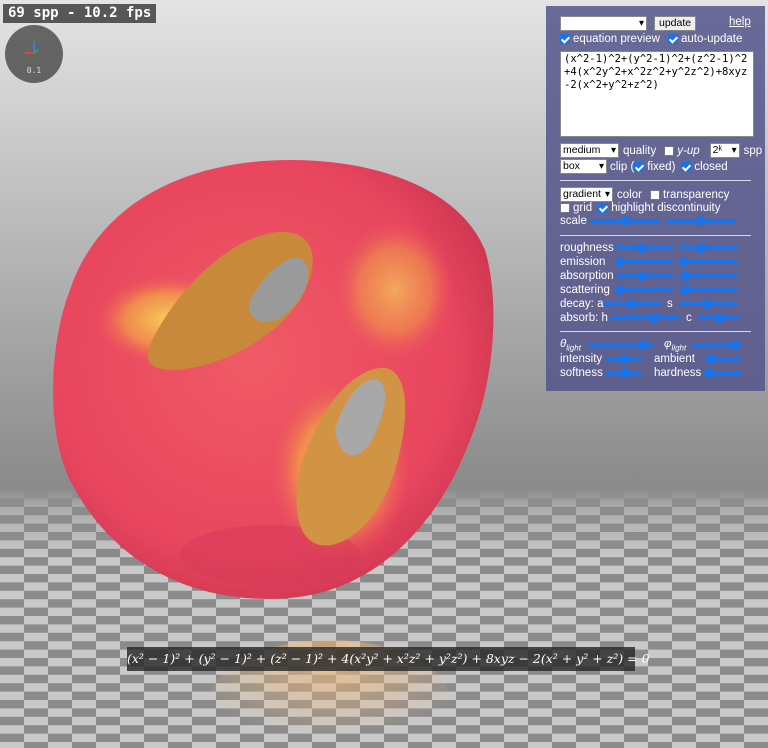 This screenshot has height=748, width=768. Describe the element at coordinates (717, 345) in the screenshot. I see `phi-light-slider` at that location.